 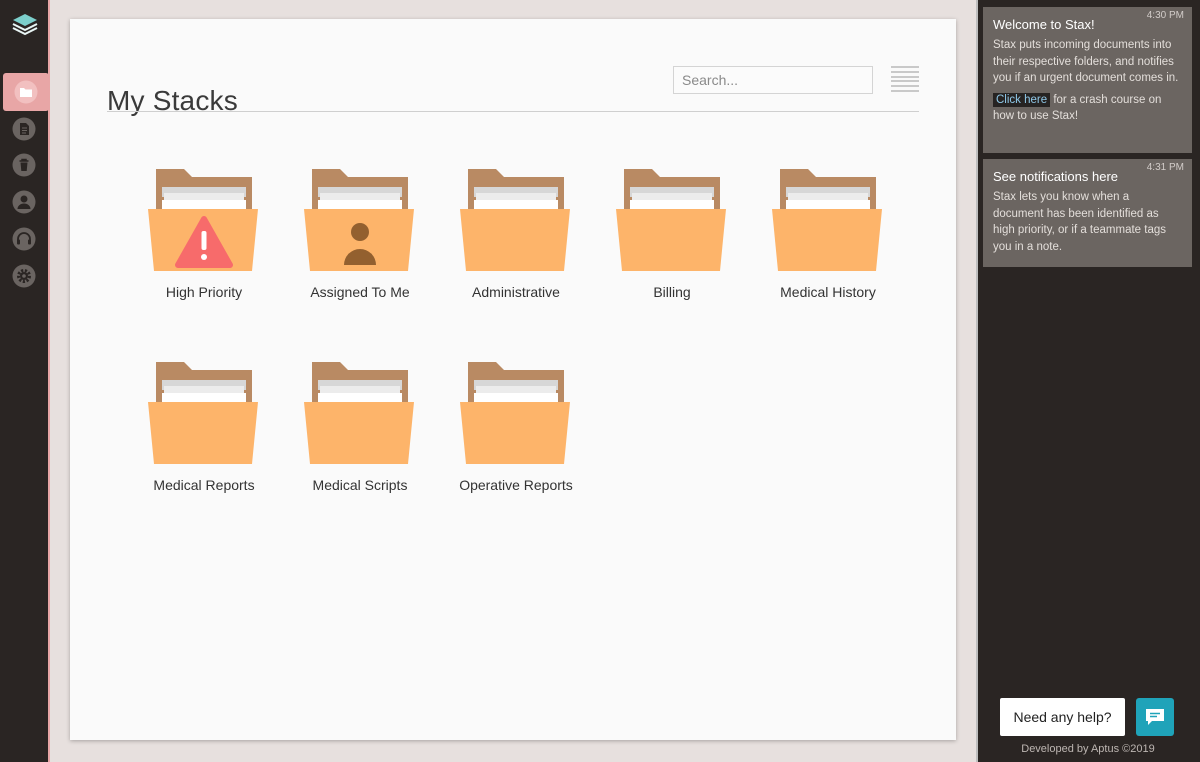 I want to click on folder-label: Assigned To Me, so click(x=360, y=292).